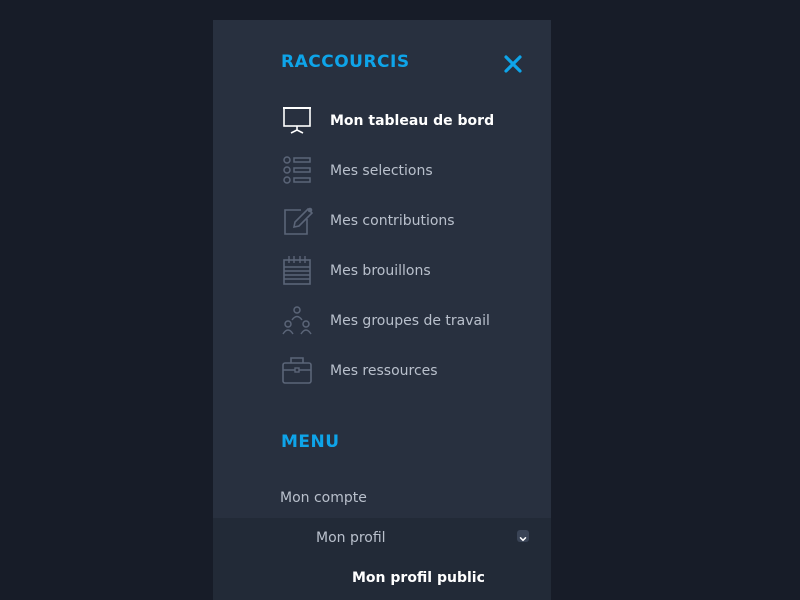  I want to click on menu-item-profile: Mon profil, so click(351, 538).